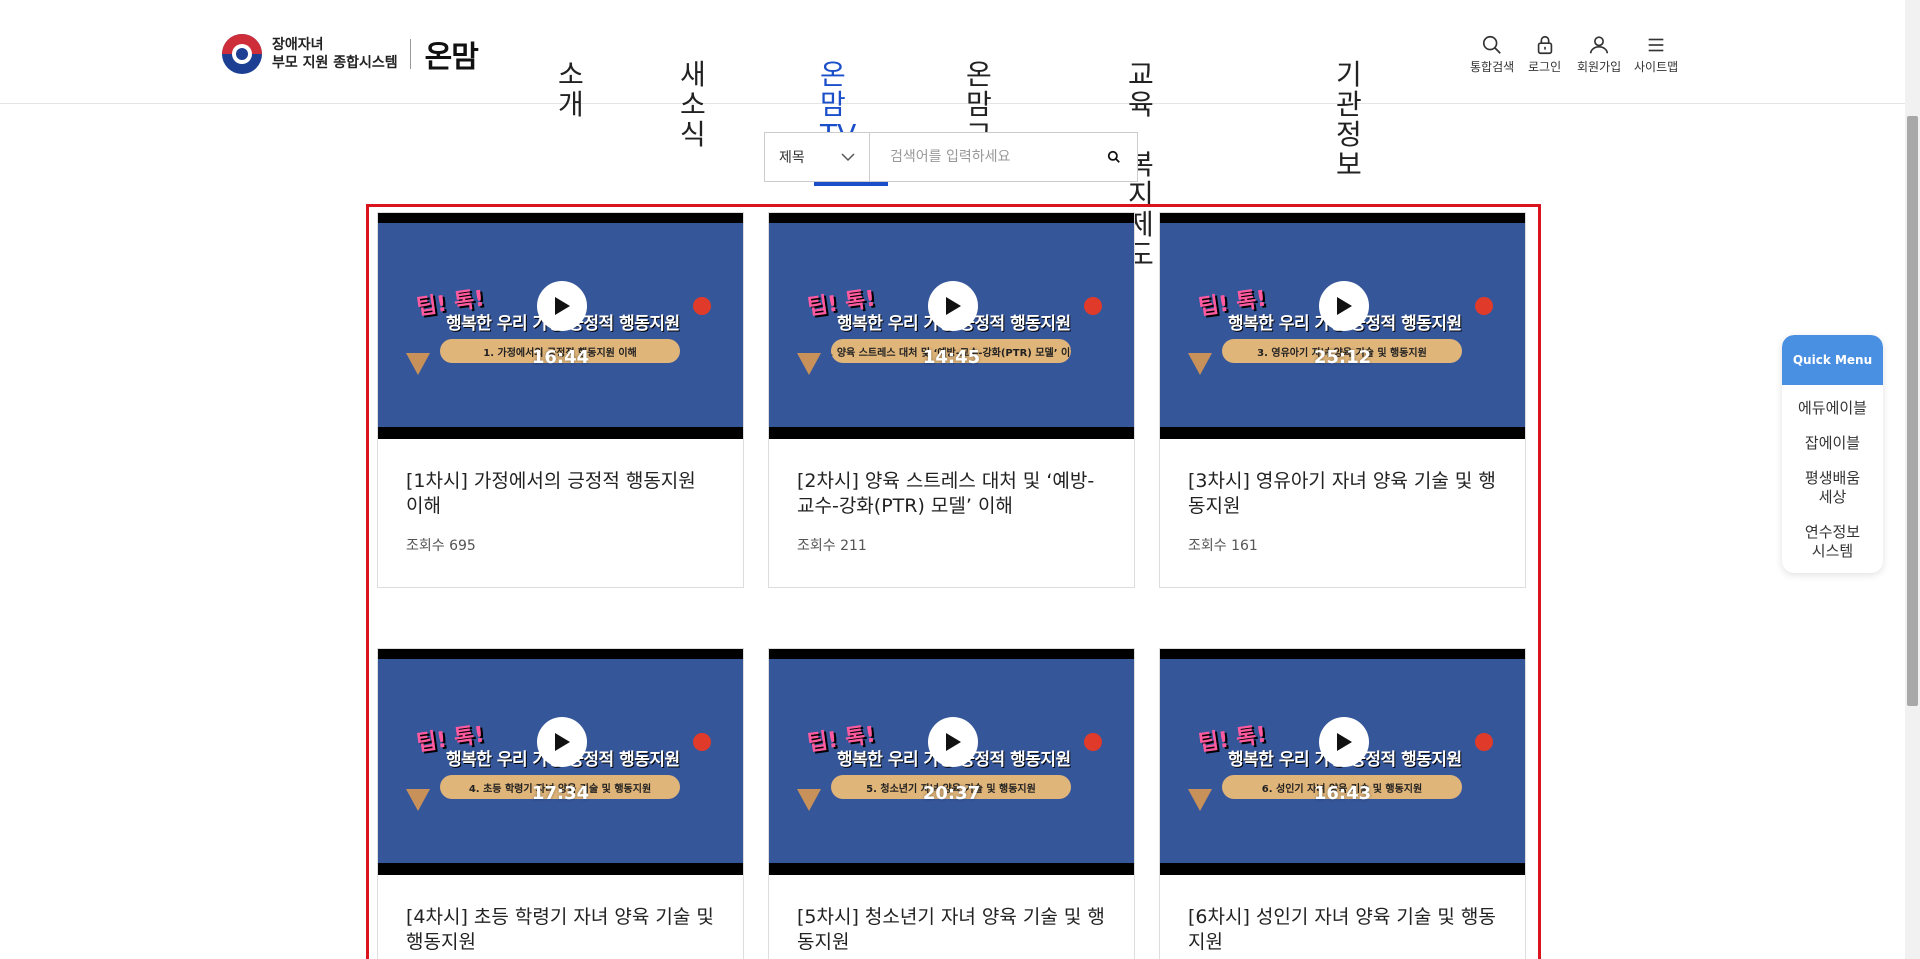 The height and width of the screenshot is (959, 1920). What do you see at coordinates (1223, 546) in the screenshot?
I see `video-views: 조회수 161` at bounding box center [1223, 546].